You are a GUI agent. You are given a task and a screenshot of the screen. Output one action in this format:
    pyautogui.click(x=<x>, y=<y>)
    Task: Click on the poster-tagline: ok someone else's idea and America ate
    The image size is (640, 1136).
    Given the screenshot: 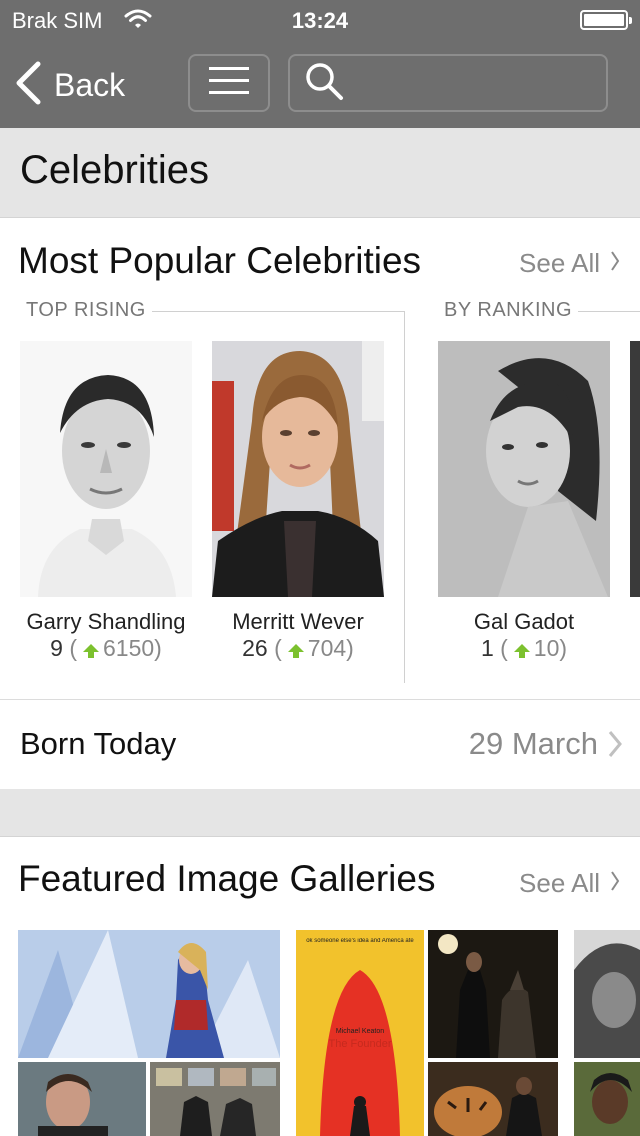 What is the action you would take?
    pyautogui.click(x=360, y=941)
    